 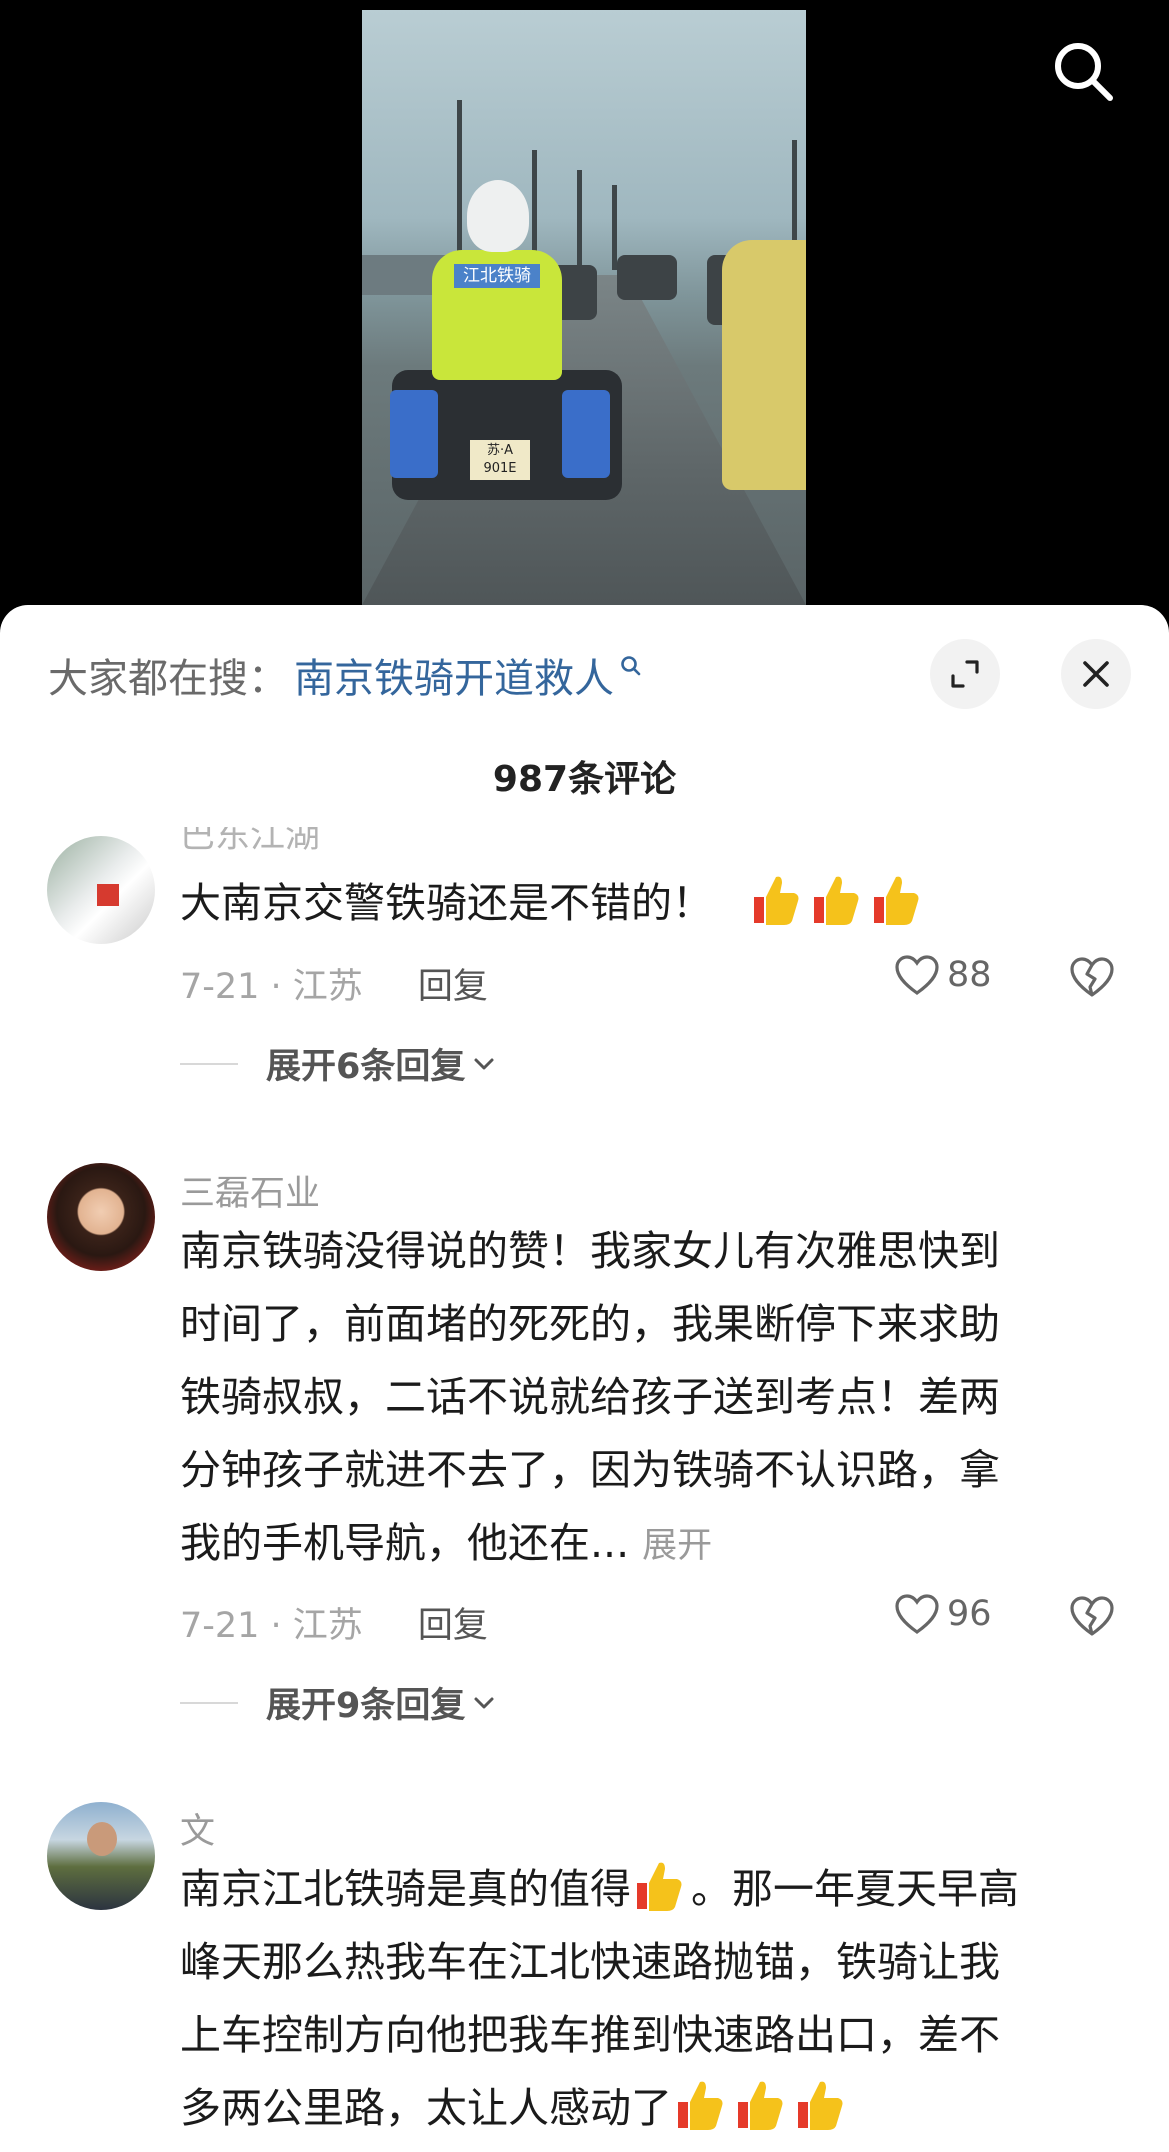 I want to click on comment-text-line: 铁骑叔叔，二话不说就给孩子送到考点！差两, so click(x=590, y=1397).